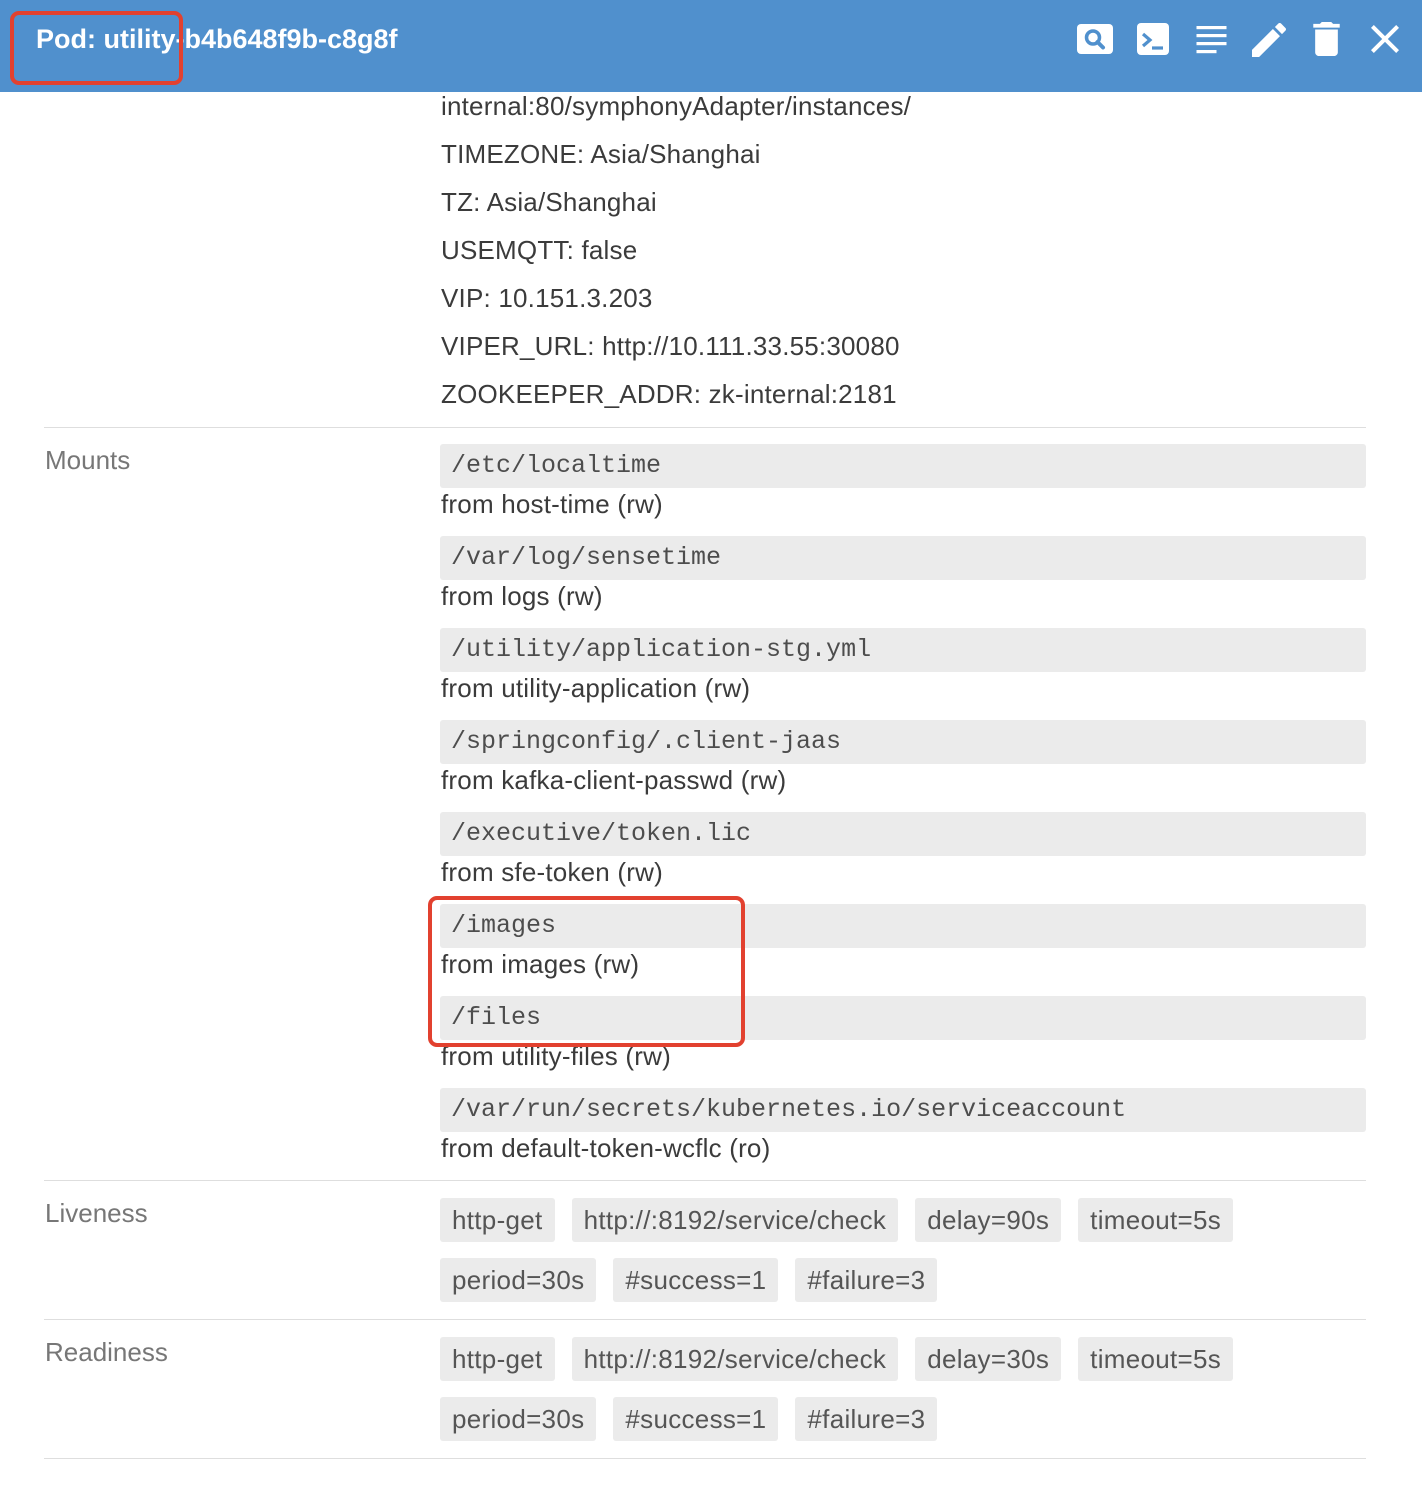  What do you see at coordinates (497, 1359) in the screenshot?
I see `readiness-method-chip: http-get` at bounding box center [497, 1359].